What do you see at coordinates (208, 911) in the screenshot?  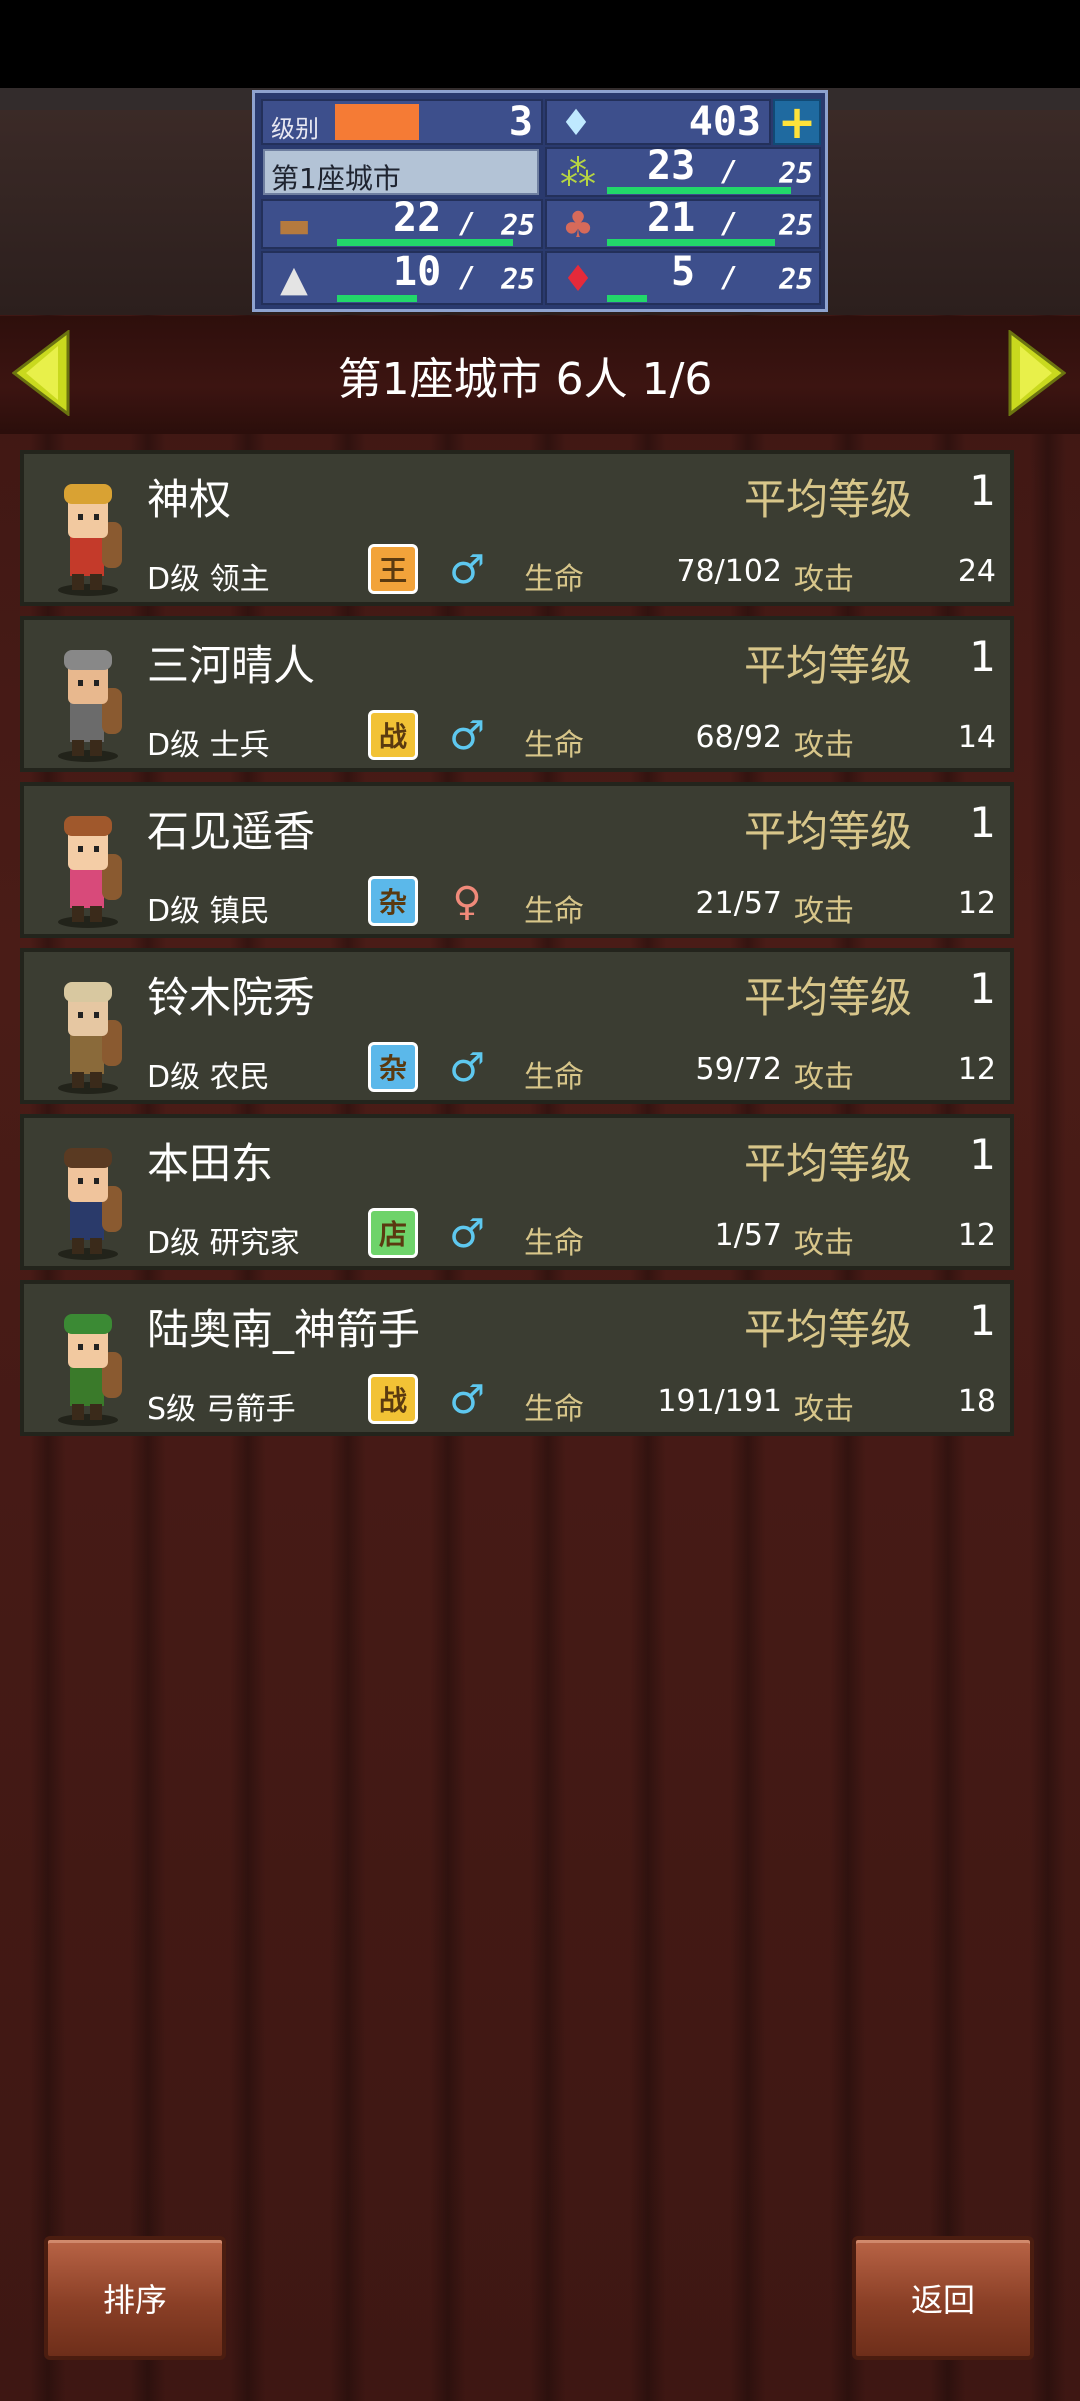 I see `member-rank: D级 镇民` at bounding box center [208, 911].